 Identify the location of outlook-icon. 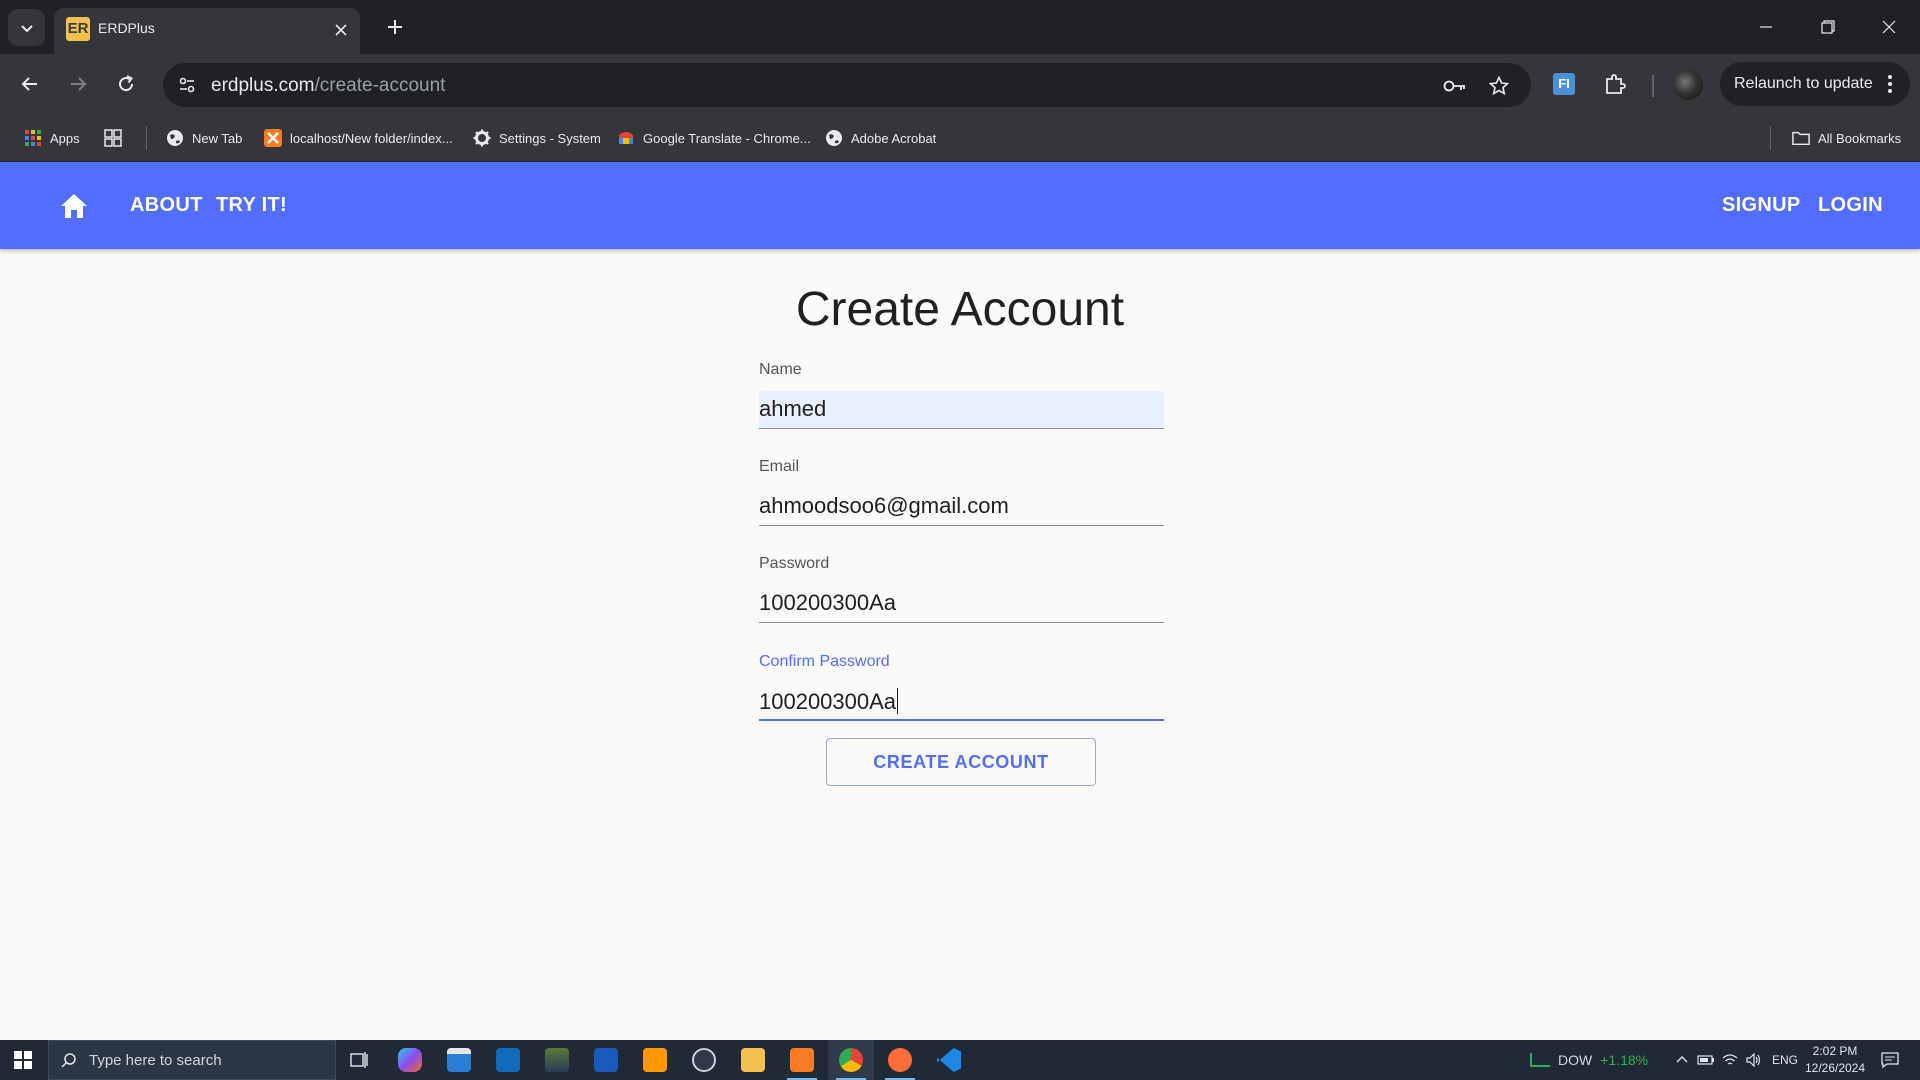
(508, 1060).